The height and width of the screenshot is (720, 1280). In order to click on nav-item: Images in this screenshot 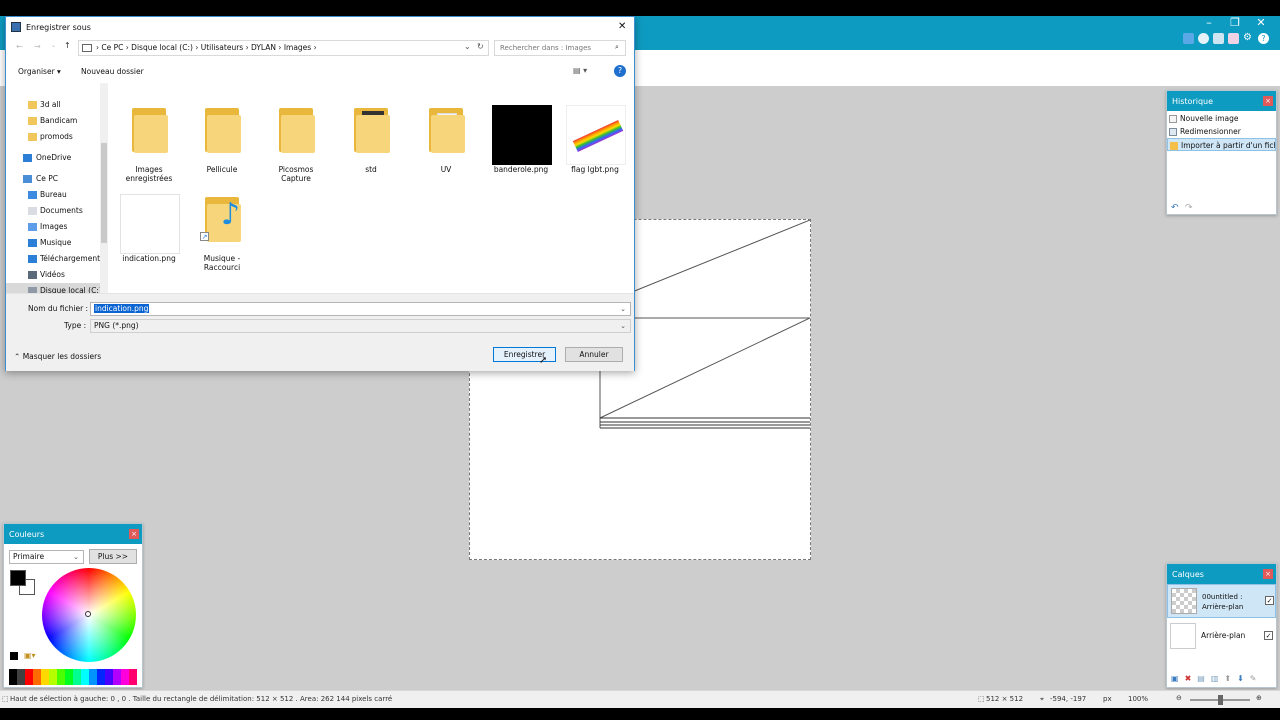, I will do `click(57, 227)`.